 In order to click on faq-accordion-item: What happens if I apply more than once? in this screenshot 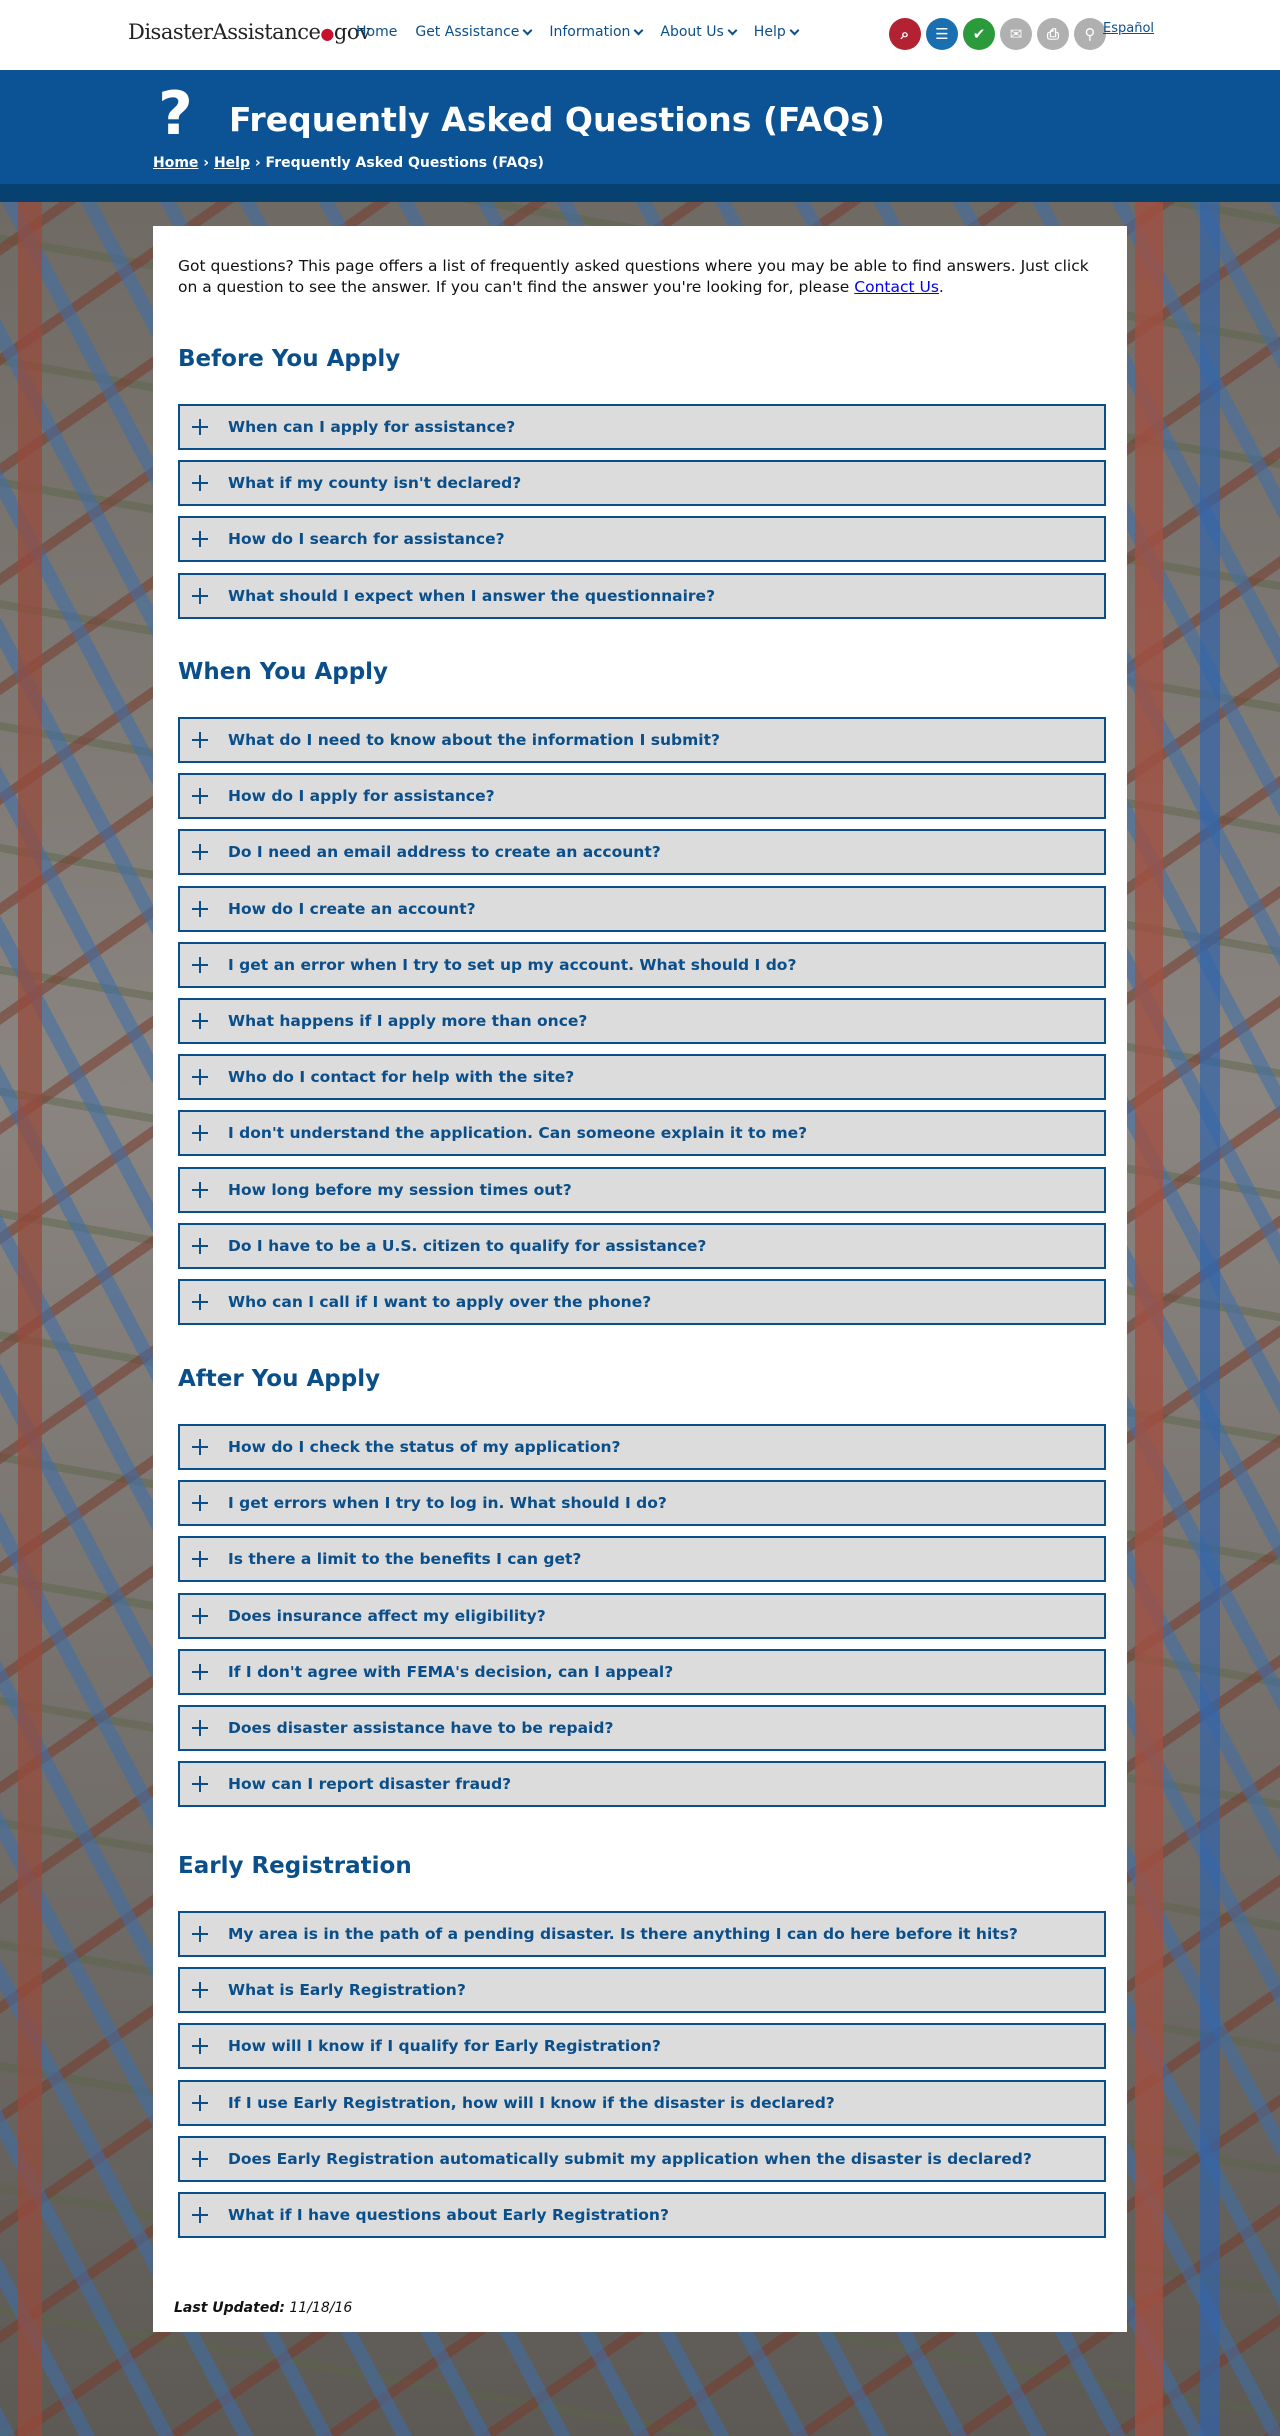, I will do `click(642, 1021)`.